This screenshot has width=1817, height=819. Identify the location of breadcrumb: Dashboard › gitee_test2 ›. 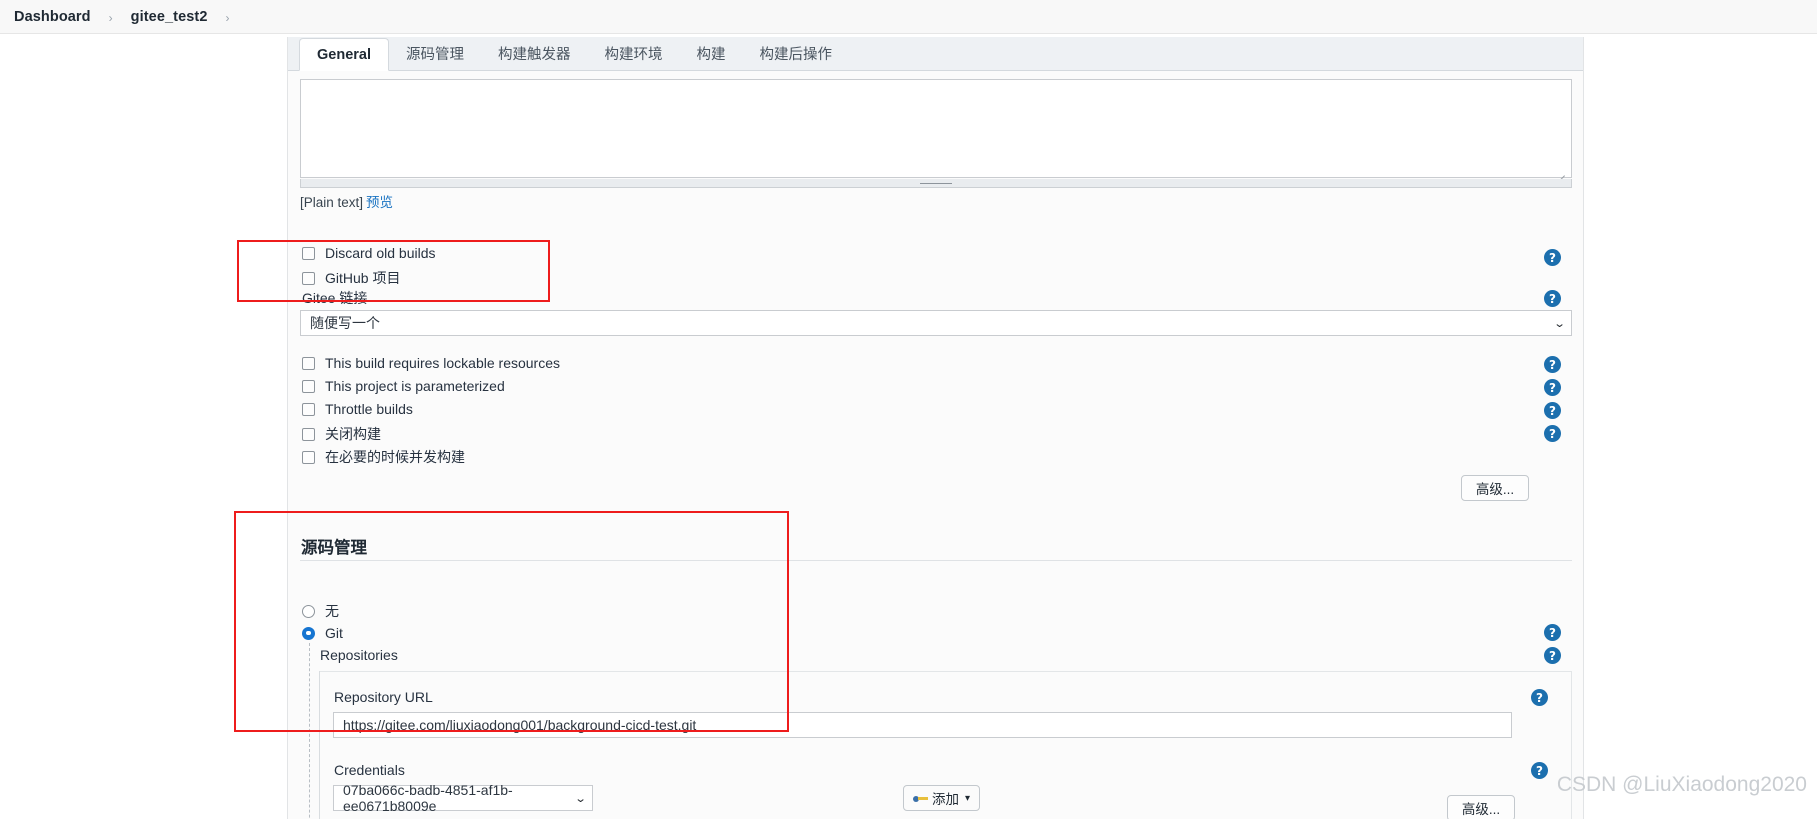
(908, 17).